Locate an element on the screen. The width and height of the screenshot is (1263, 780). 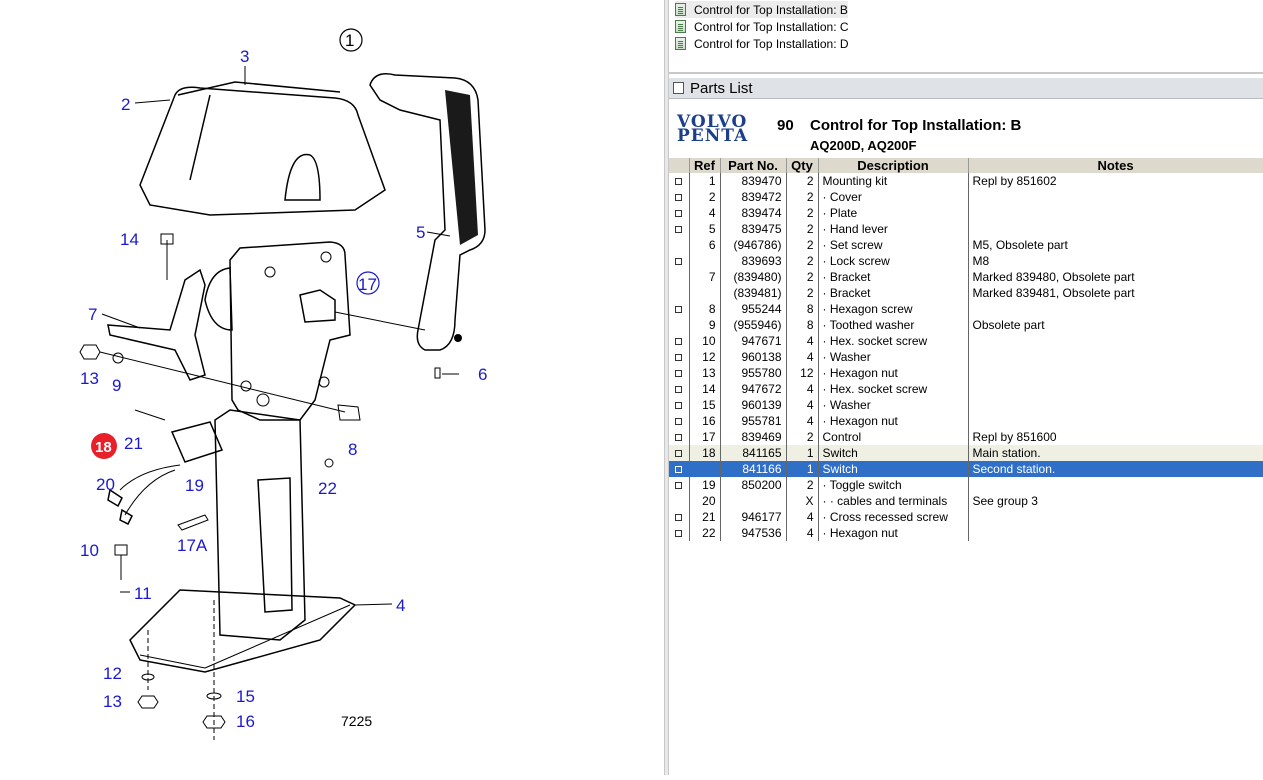
table-row: 8 955244 8 · Hexagon screw is located at coordinates (966, 309).